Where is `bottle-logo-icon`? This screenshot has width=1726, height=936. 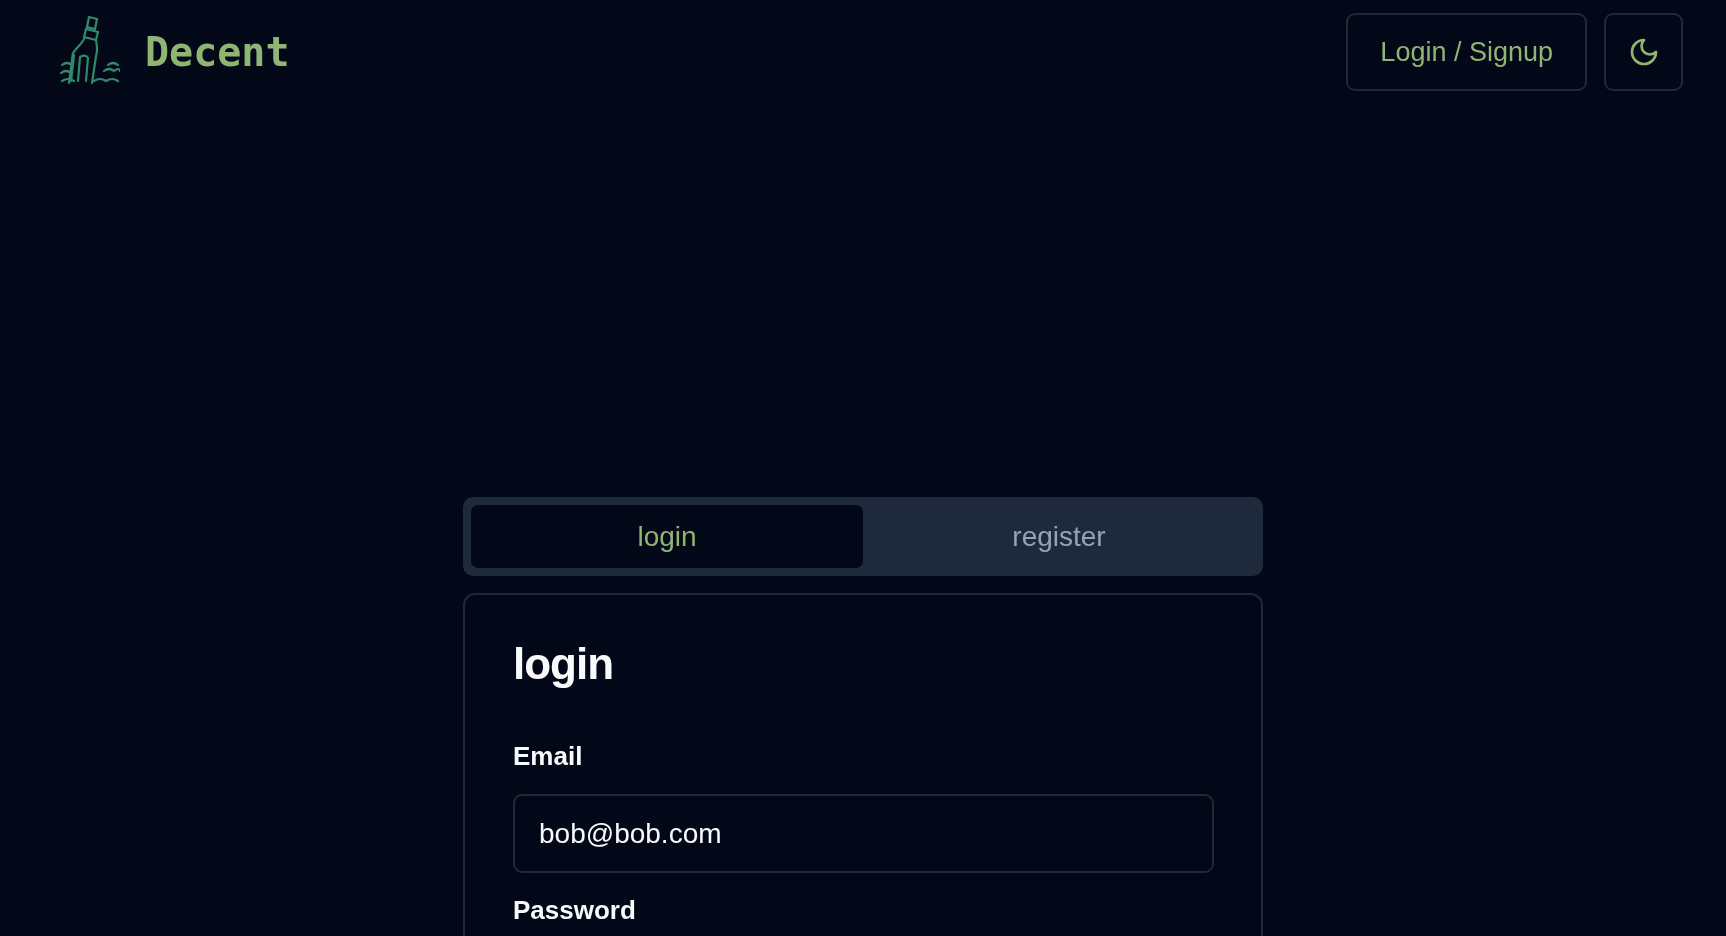
bottle-logo-icon is located at coordinates (90, 51).